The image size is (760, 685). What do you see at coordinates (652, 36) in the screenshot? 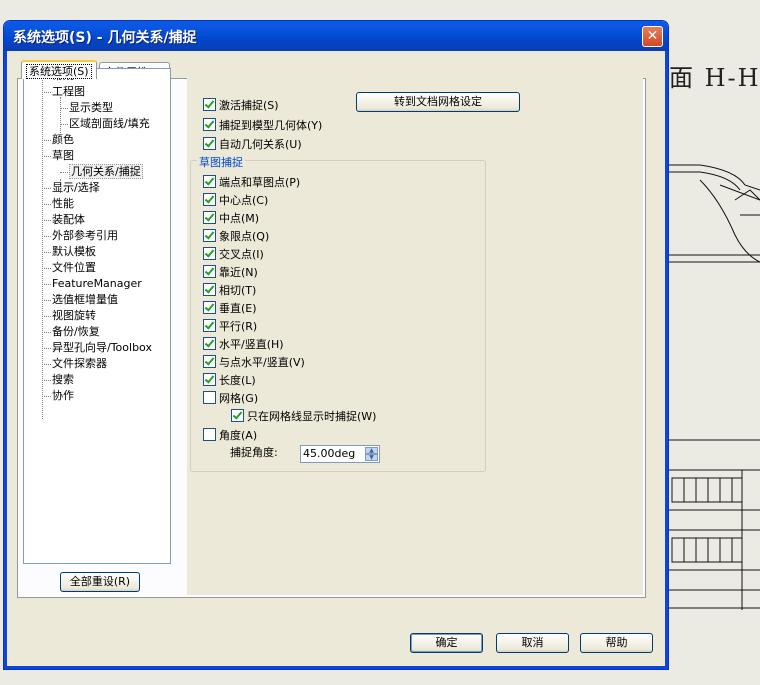
I see `close-button: ✕` at bounding box center [652, 36].